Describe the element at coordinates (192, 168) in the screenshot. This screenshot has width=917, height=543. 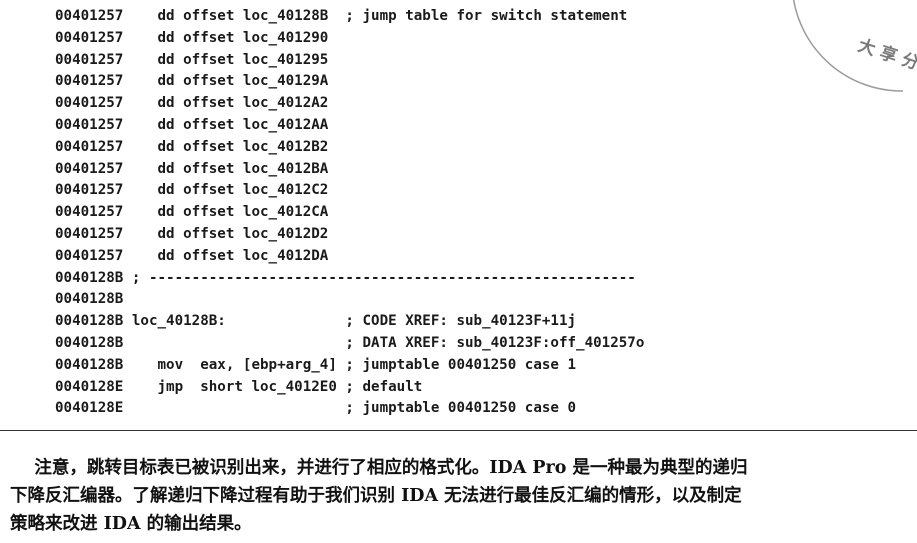
I see `code-line: 00401257 dd offset loc_4012BA` at that location.